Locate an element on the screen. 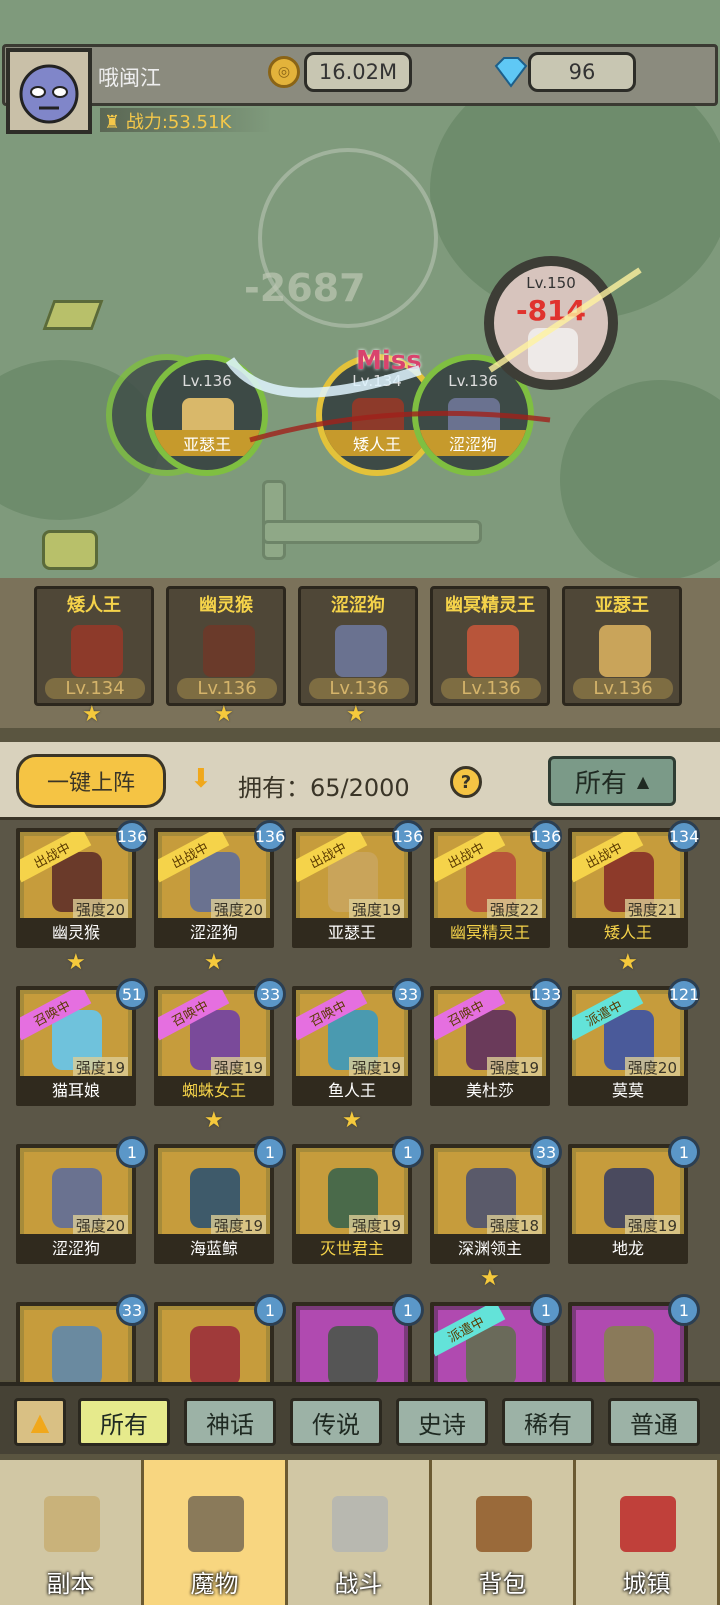 This screenshot has width=720, height=1605. slash-effect-icon is located at coordinates (433, 355).